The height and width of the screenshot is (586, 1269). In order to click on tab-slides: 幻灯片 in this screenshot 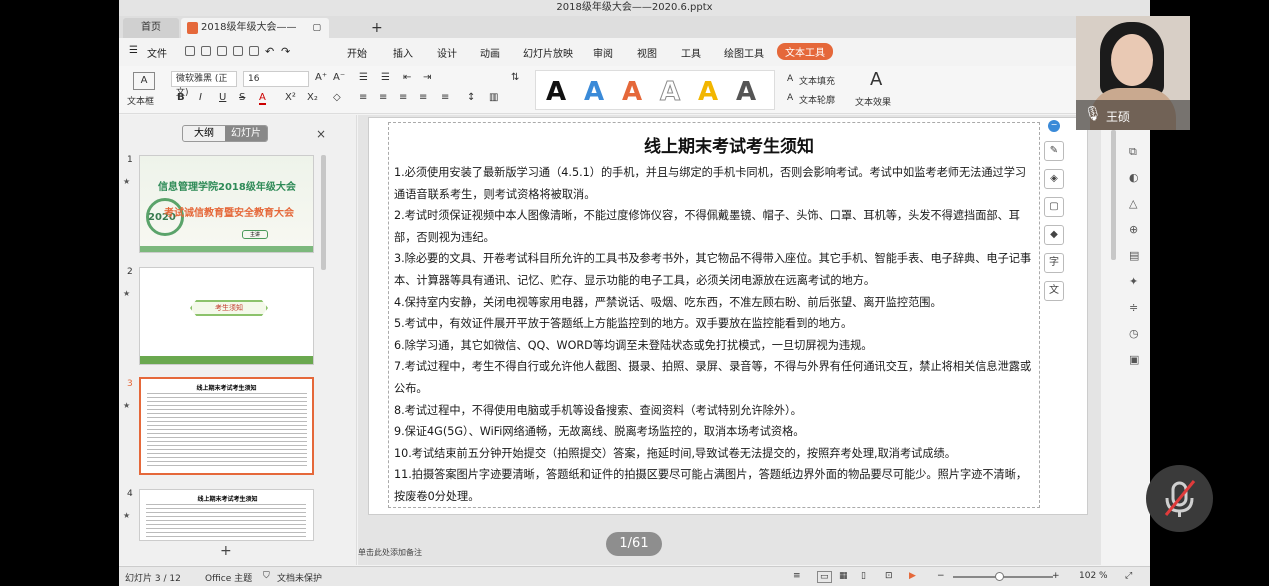, I will do `click(246, 133)`.